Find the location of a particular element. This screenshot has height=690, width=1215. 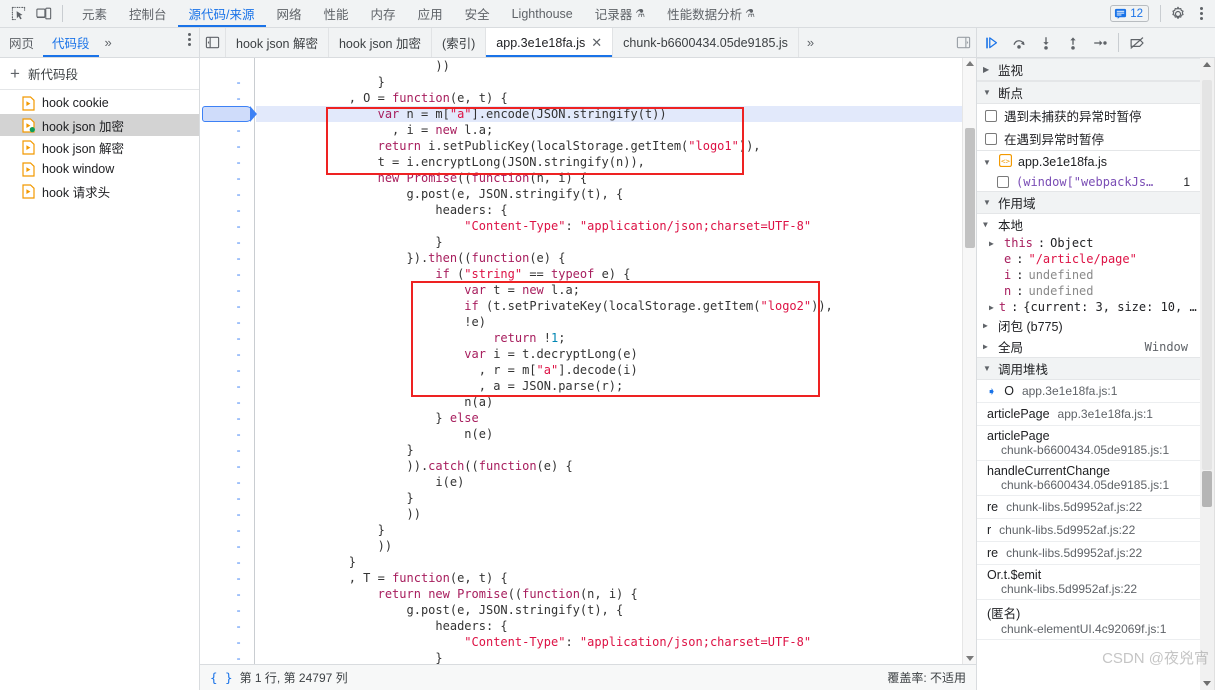

callstack-frame-6: re chunk-libs.5d9952af.js:22 is located at coordinates (1088, 553).